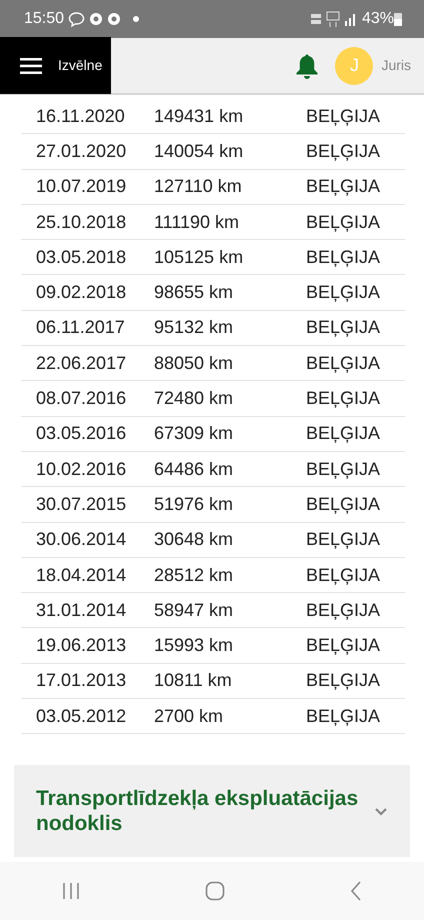  What do you see at coordinates (214, 891) in the screenshot?
I see `home-icon` at bounding box center [214, 891].